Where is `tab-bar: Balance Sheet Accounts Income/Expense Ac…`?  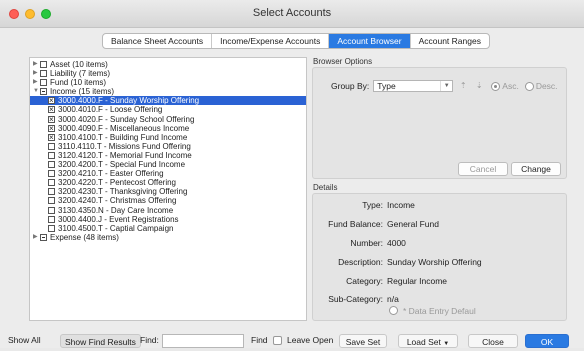 tab-bar: Balance Sheet Accounts Income/Expense Ac… is located at coordinates (296, 41).